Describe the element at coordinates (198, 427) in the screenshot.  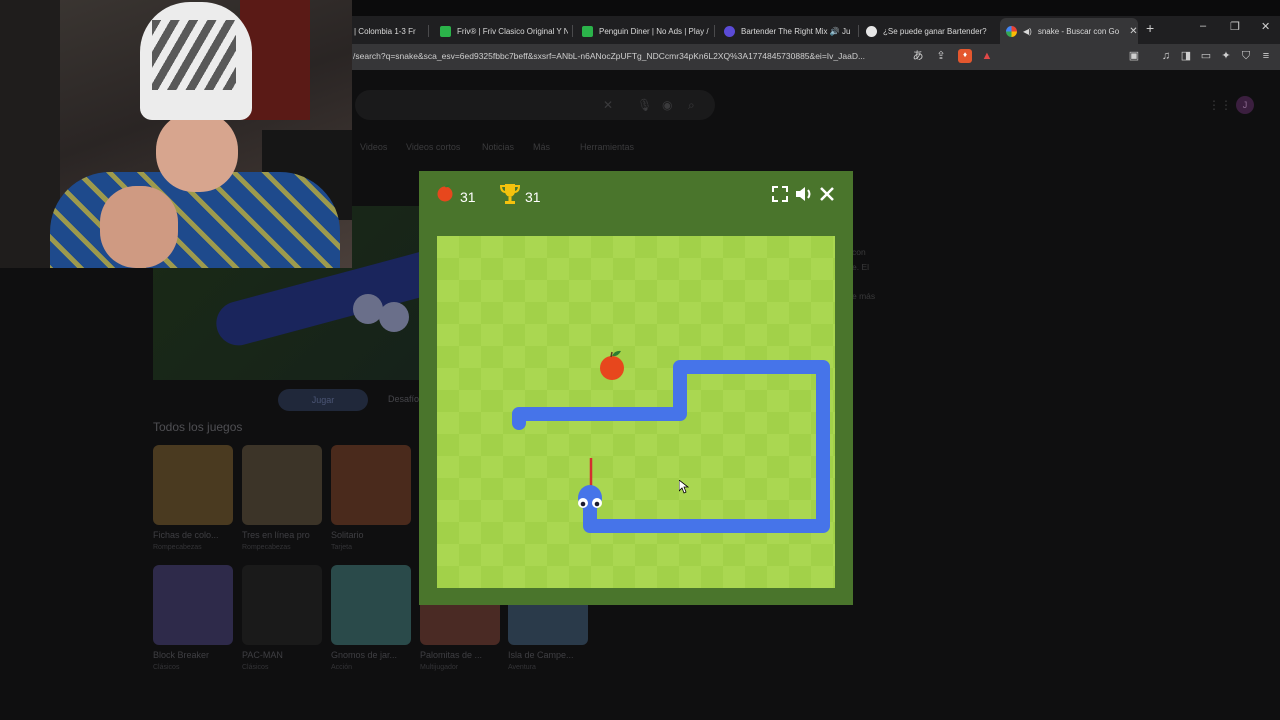
I see `all-games-heading: Todos los juegos` at that location.